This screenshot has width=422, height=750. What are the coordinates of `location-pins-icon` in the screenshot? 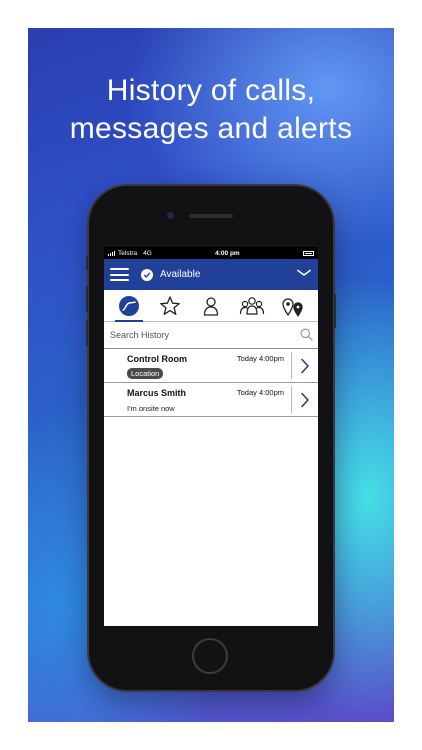 It's located at (293, 307).